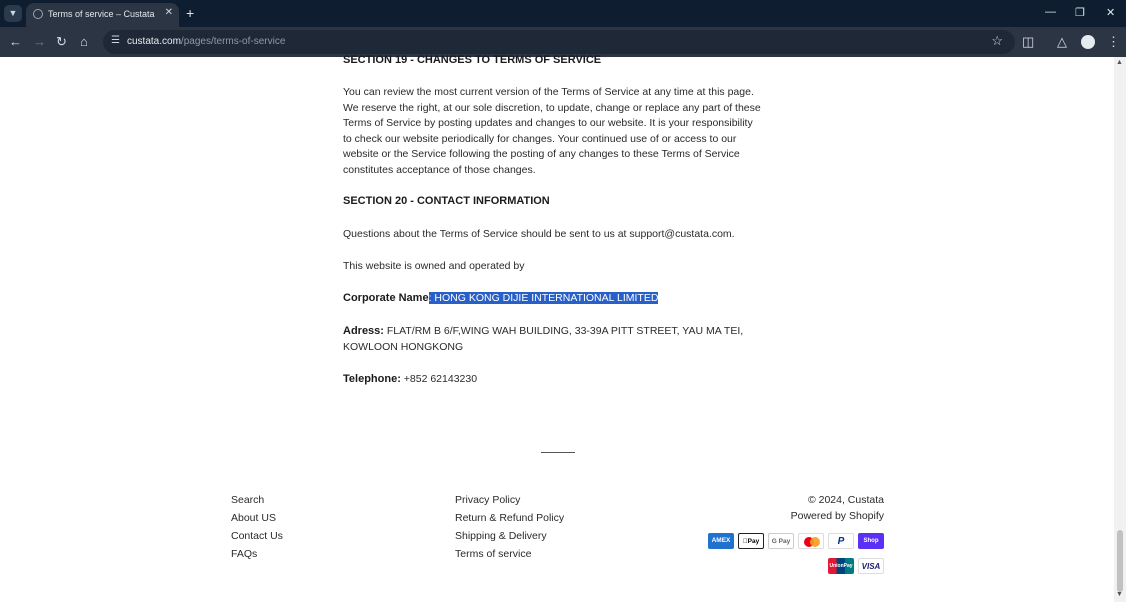 Image resolution: width=1126 pixels, height=602 pixels. I want to click on google-pay-icon: G Pay, so click(781, 541).